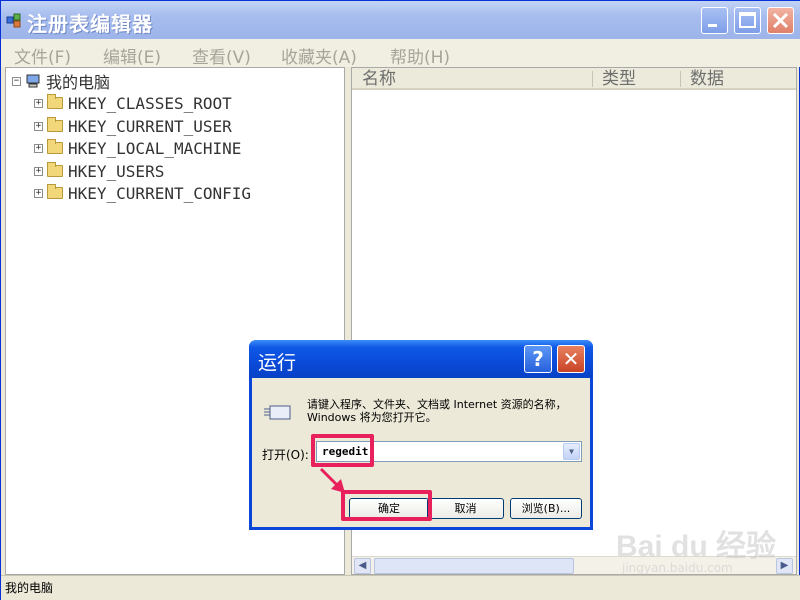 This screenshot has width=800, height=600. I want to click on open-input-value: regedit, so click(345, 451).